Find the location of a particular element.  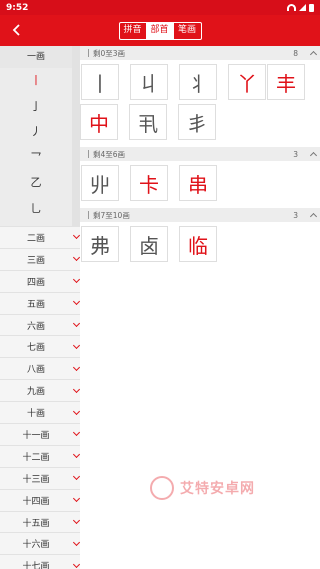

radical-item: 乛 is located at coordinates (36, 158).